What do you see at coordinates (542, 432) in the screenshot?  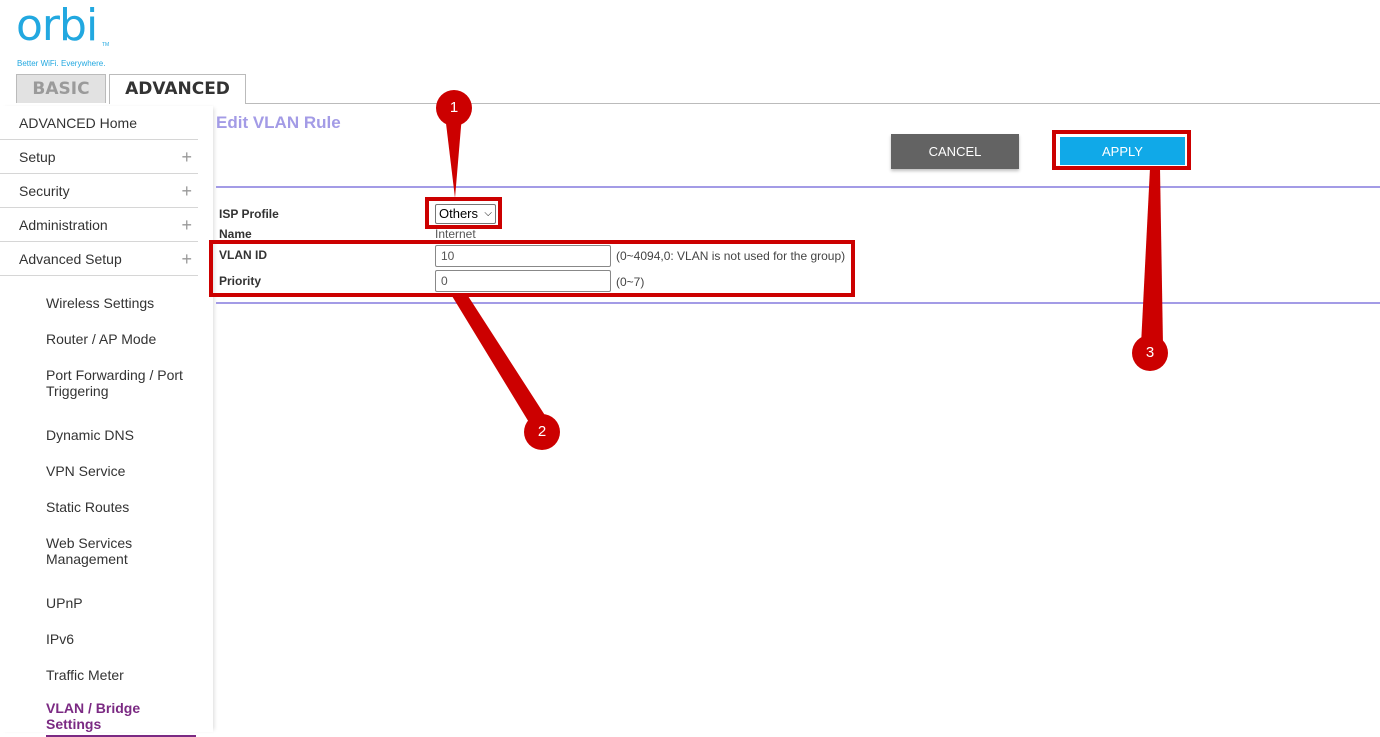 I see `callout-badge-2: 2` at bounding box center [542, 432].